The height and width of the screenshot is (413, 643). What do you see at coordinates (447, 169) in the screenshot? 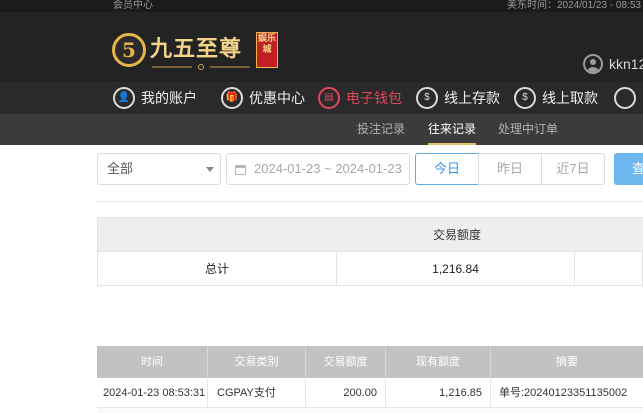
I see `today-button: 今日` at bounding box center [447, 169].